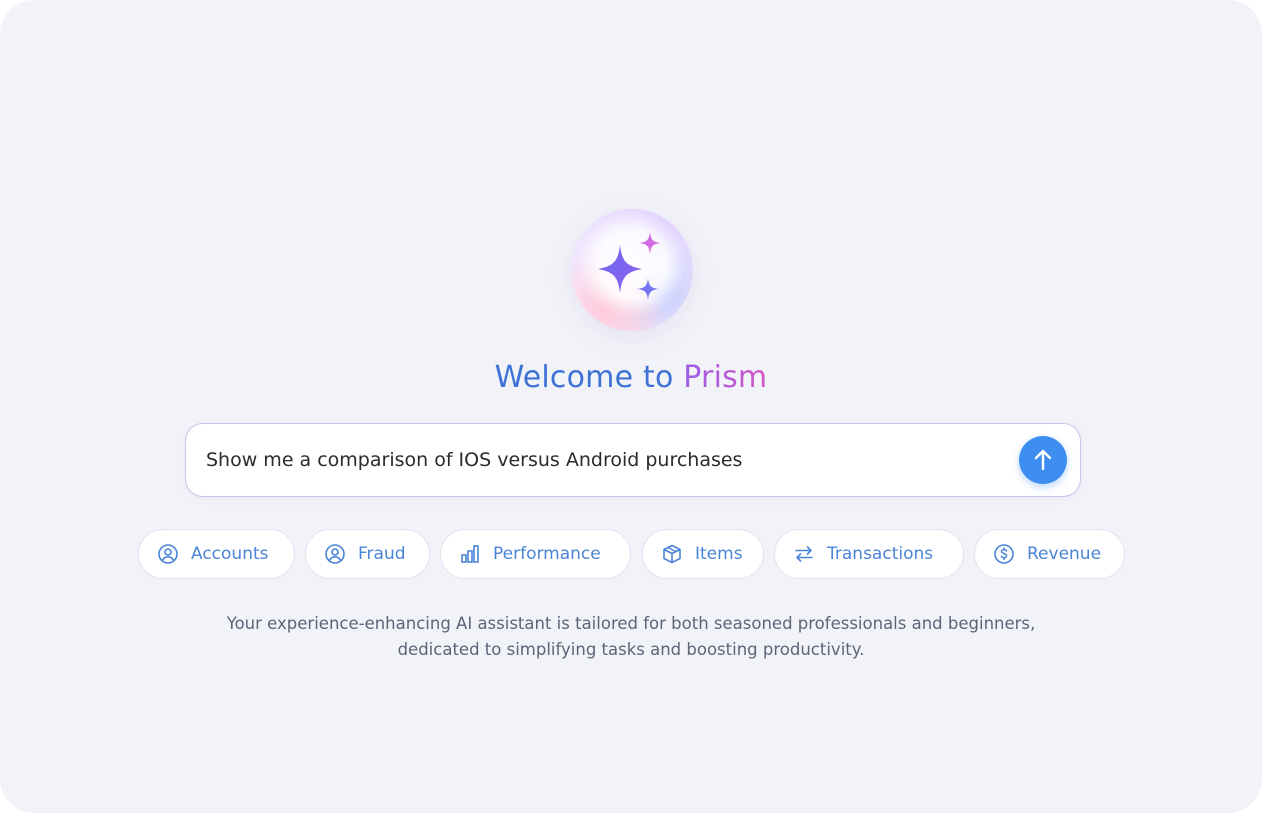 The height and width of the screenshot is (813, 1262). I want to click on bar-chart-icon, so click(470, 554).